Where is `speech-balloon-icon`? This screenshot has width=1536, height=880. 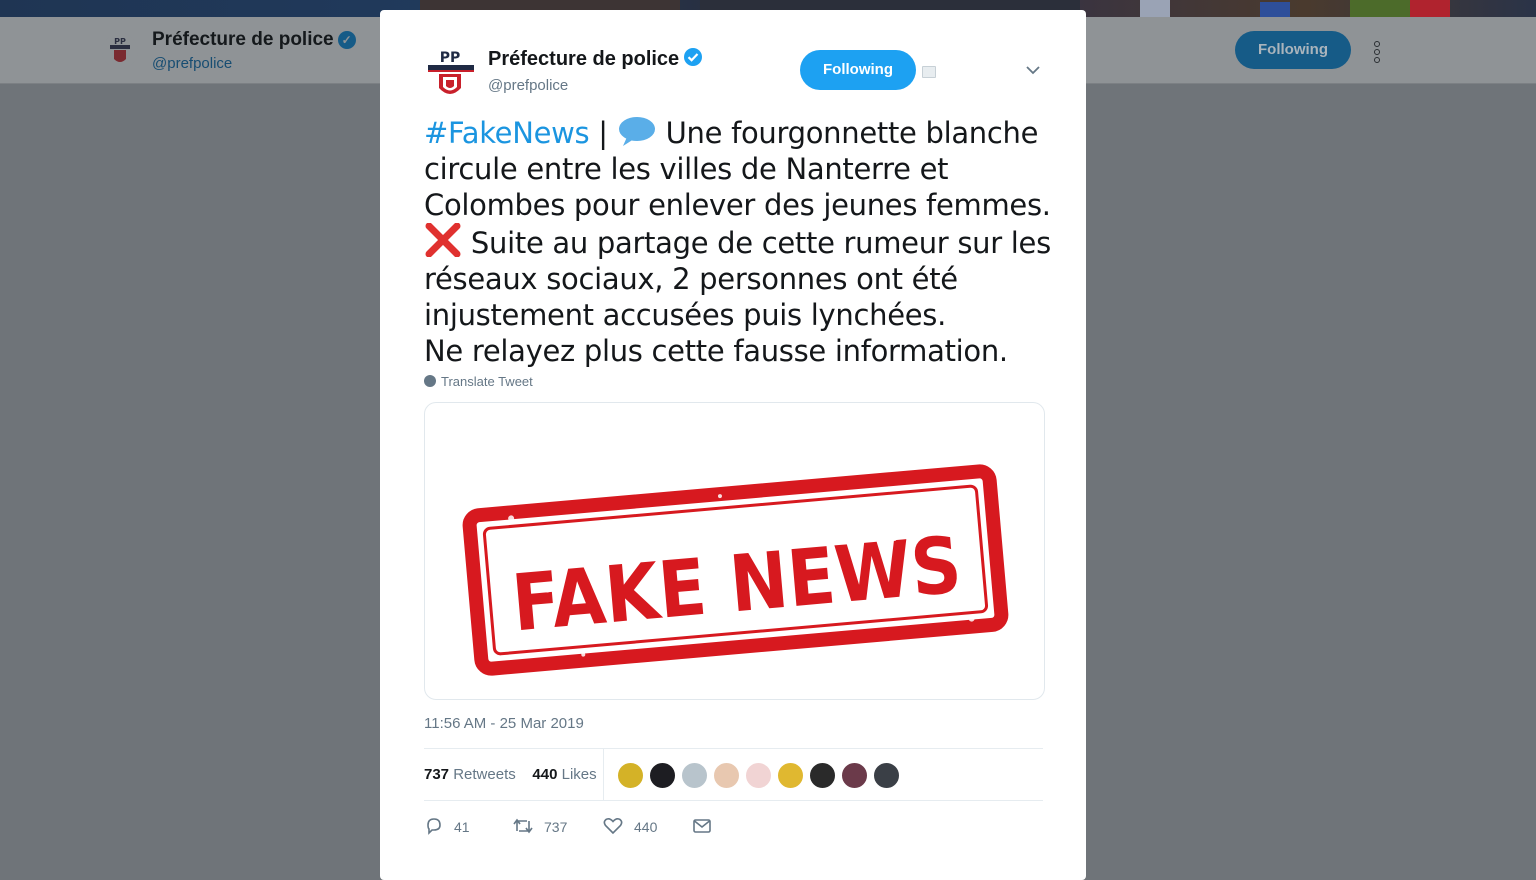
speech-balloon-icon is located at coordinates (636, 131).